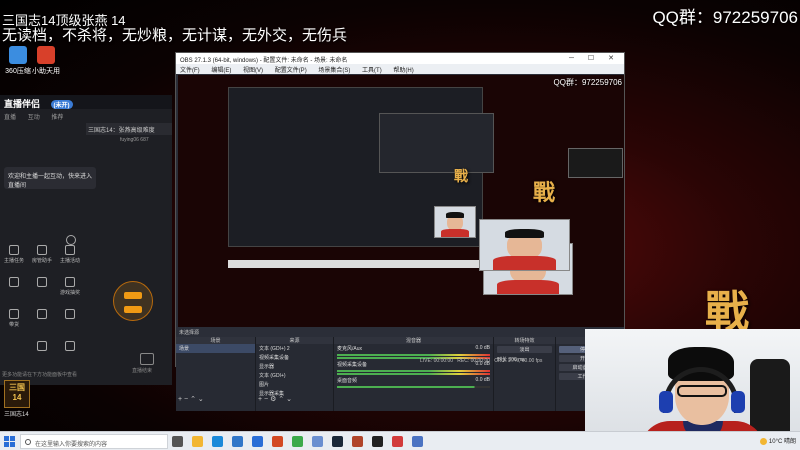  Describe the element at coordinates (417, 441) in the screenshot. I see `app-icon` at that location.